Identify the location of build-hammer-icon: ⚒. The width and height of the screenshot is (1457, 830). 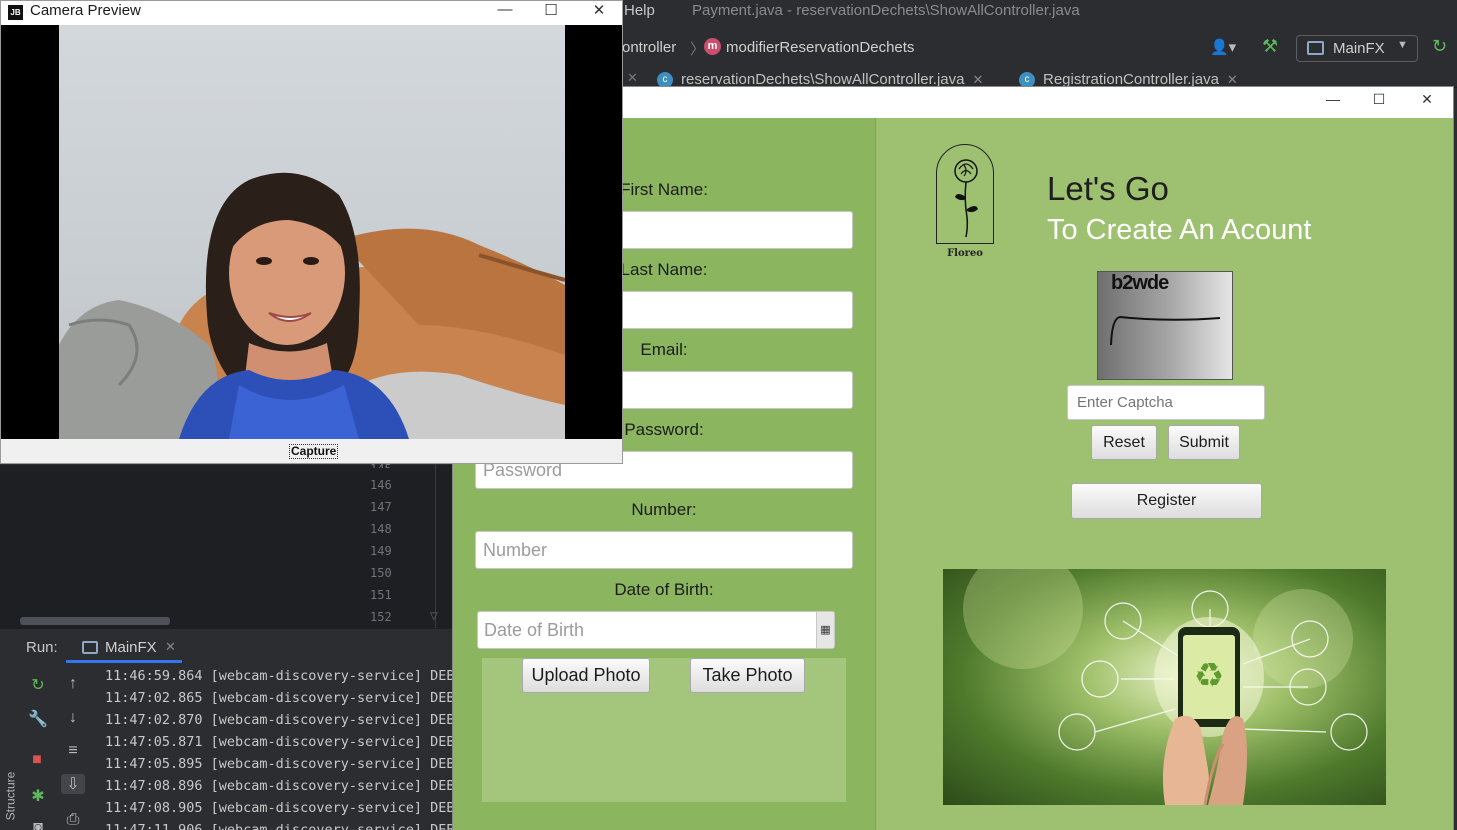
(1270, 46).